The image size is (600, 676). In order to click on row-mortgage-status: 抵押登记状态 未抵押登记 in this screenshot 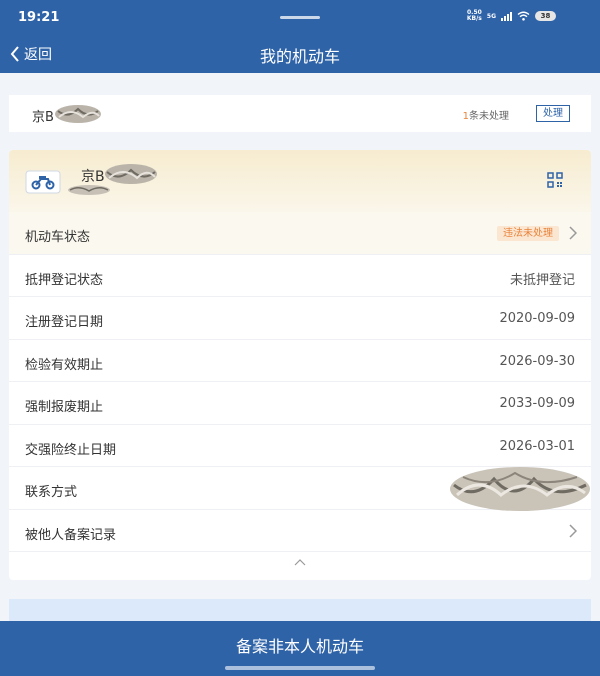, I will do `click(300, 276)`.